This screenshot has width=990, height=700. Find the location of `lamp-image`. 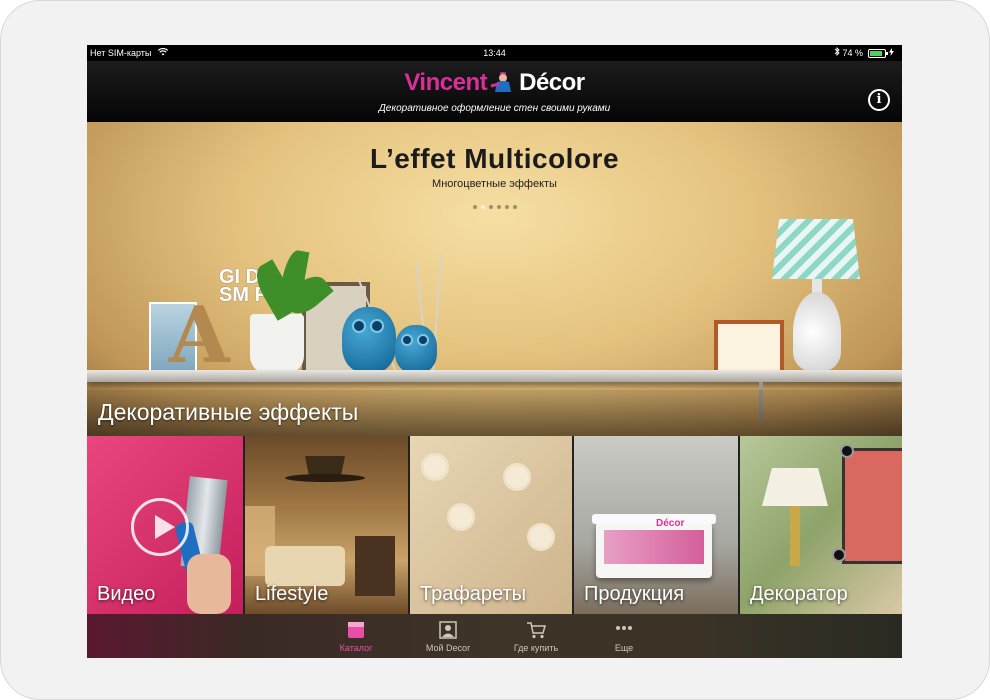

lamp-image is located at coordinates (795, 487).